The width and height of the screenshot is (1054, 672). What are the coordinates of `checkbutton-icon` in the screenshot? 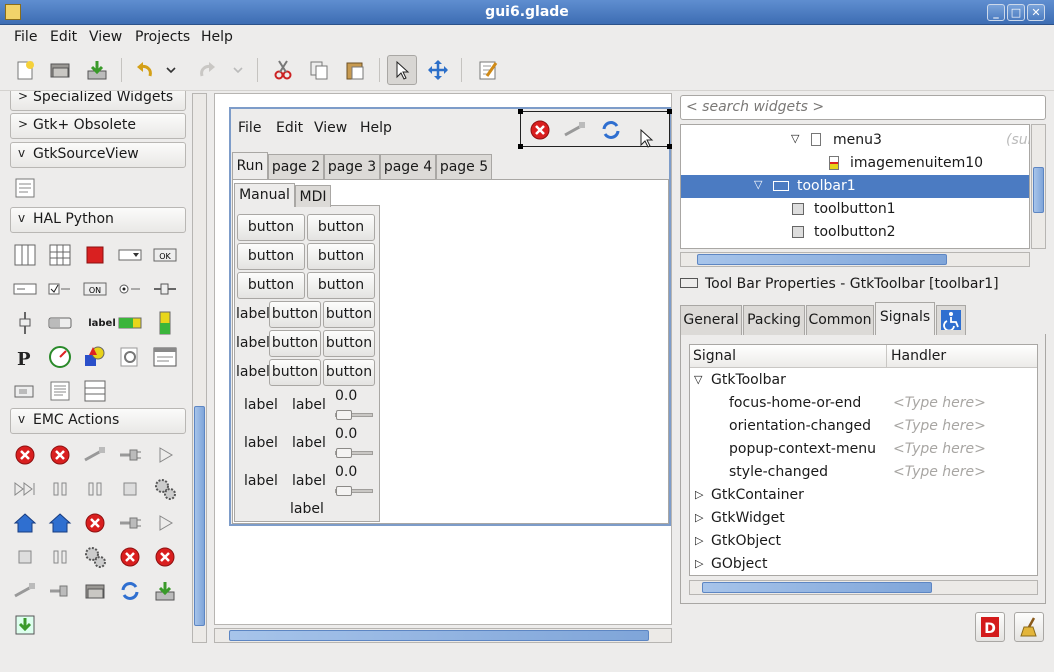 It's located at (60, 289).